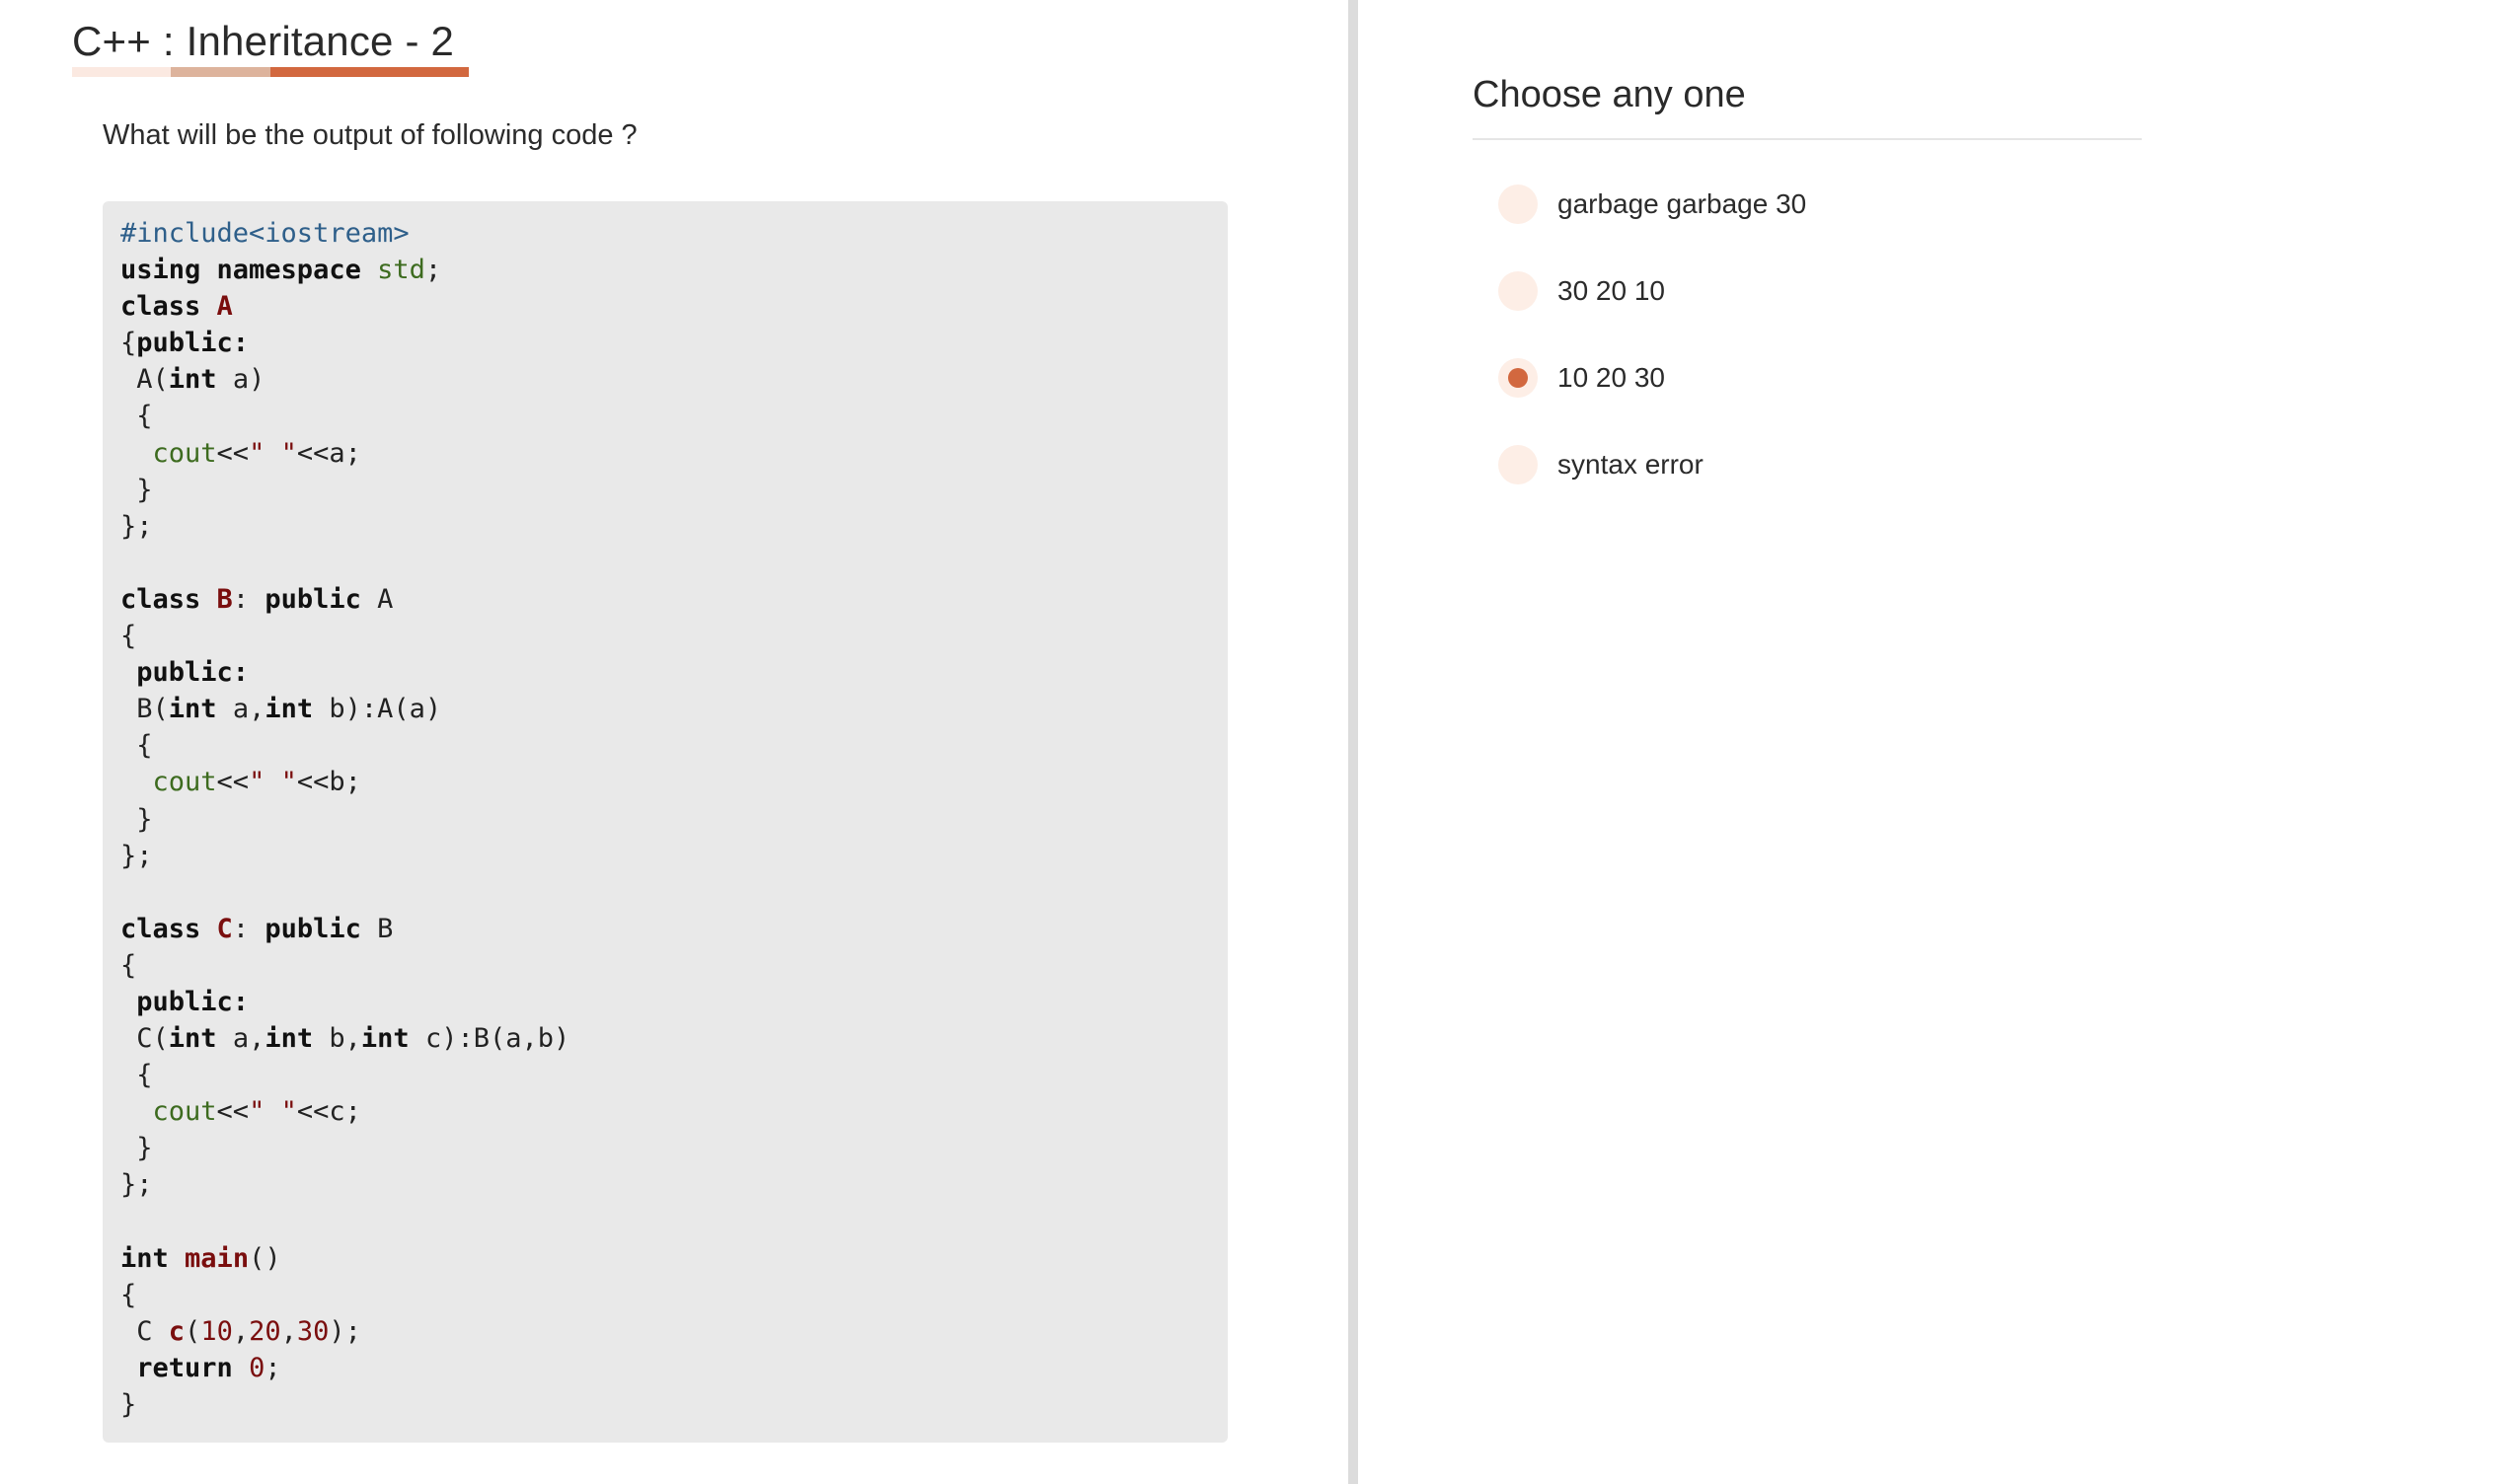  I want to click on code-line: using namespace std;, so click(344, 270).